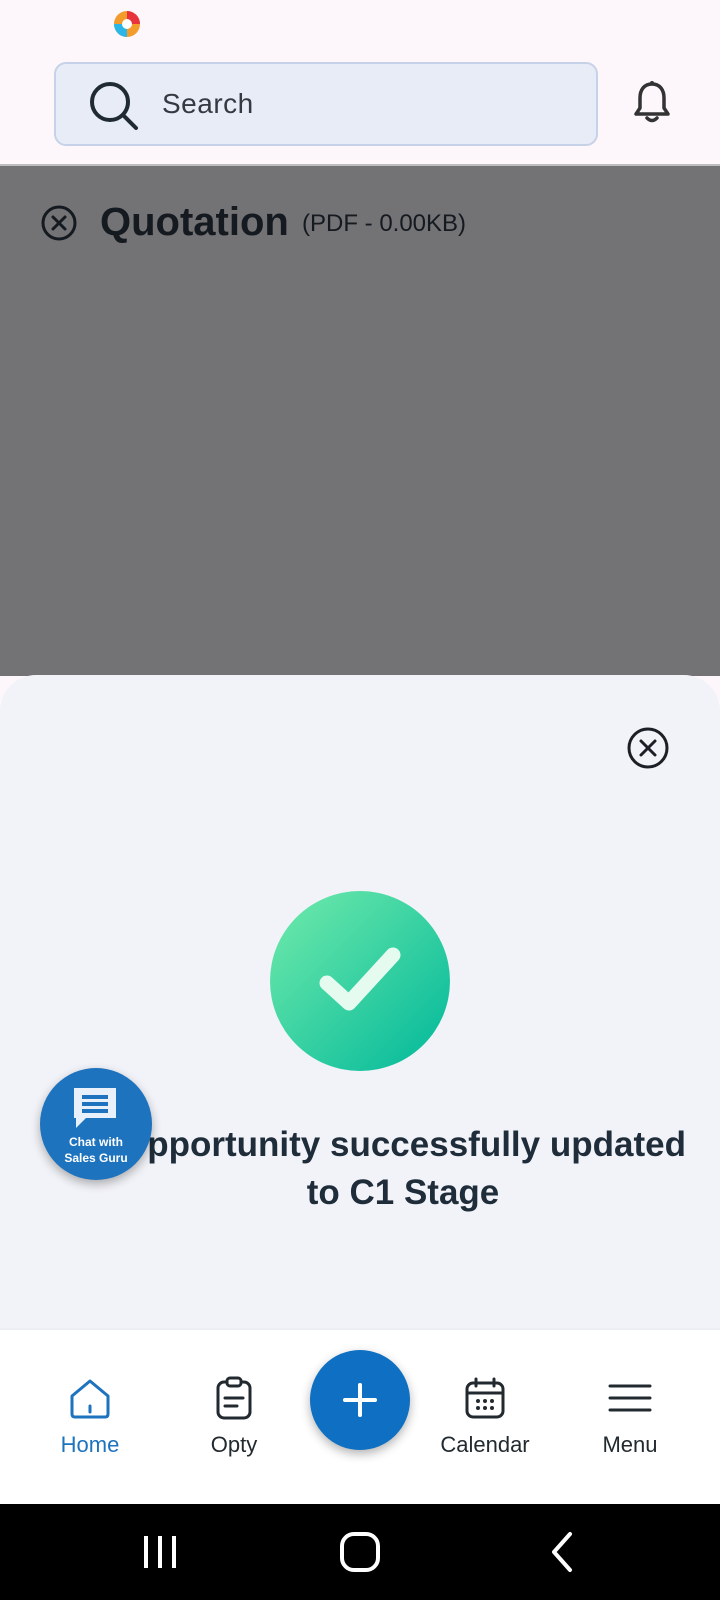 The image size is (720, 1600). I want to click on add-button, so click(360, 1400).